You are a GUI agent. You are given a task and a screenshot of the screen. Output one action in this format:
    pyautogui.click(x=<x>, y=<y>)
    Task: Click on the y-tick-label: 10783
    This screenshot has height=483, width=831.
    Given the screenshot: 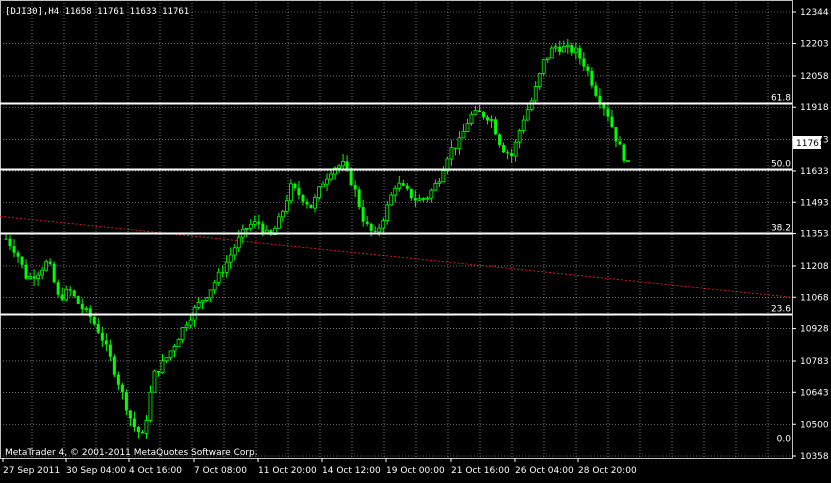 What is the action you would take?
    pyautogui.click(x=814, y=362)
    